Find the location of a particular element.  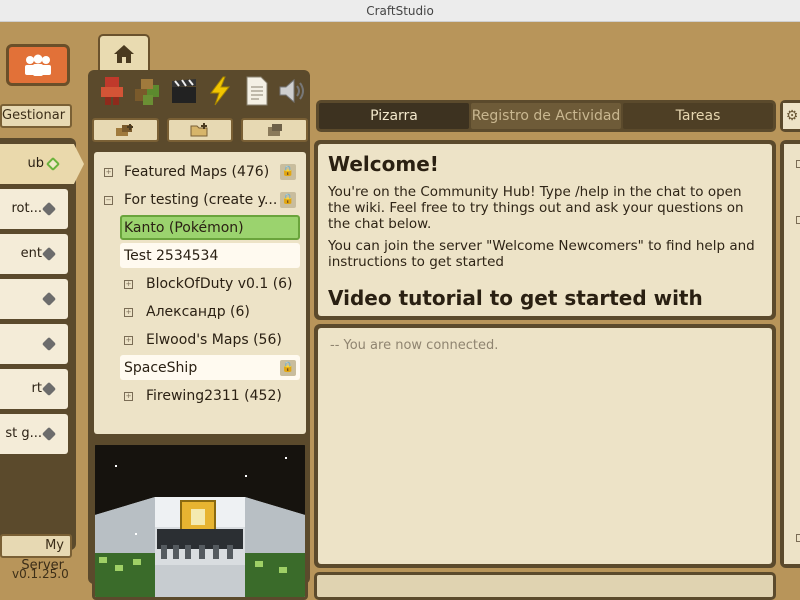

my-server-button: My Server is located at coordinates (36, 553).